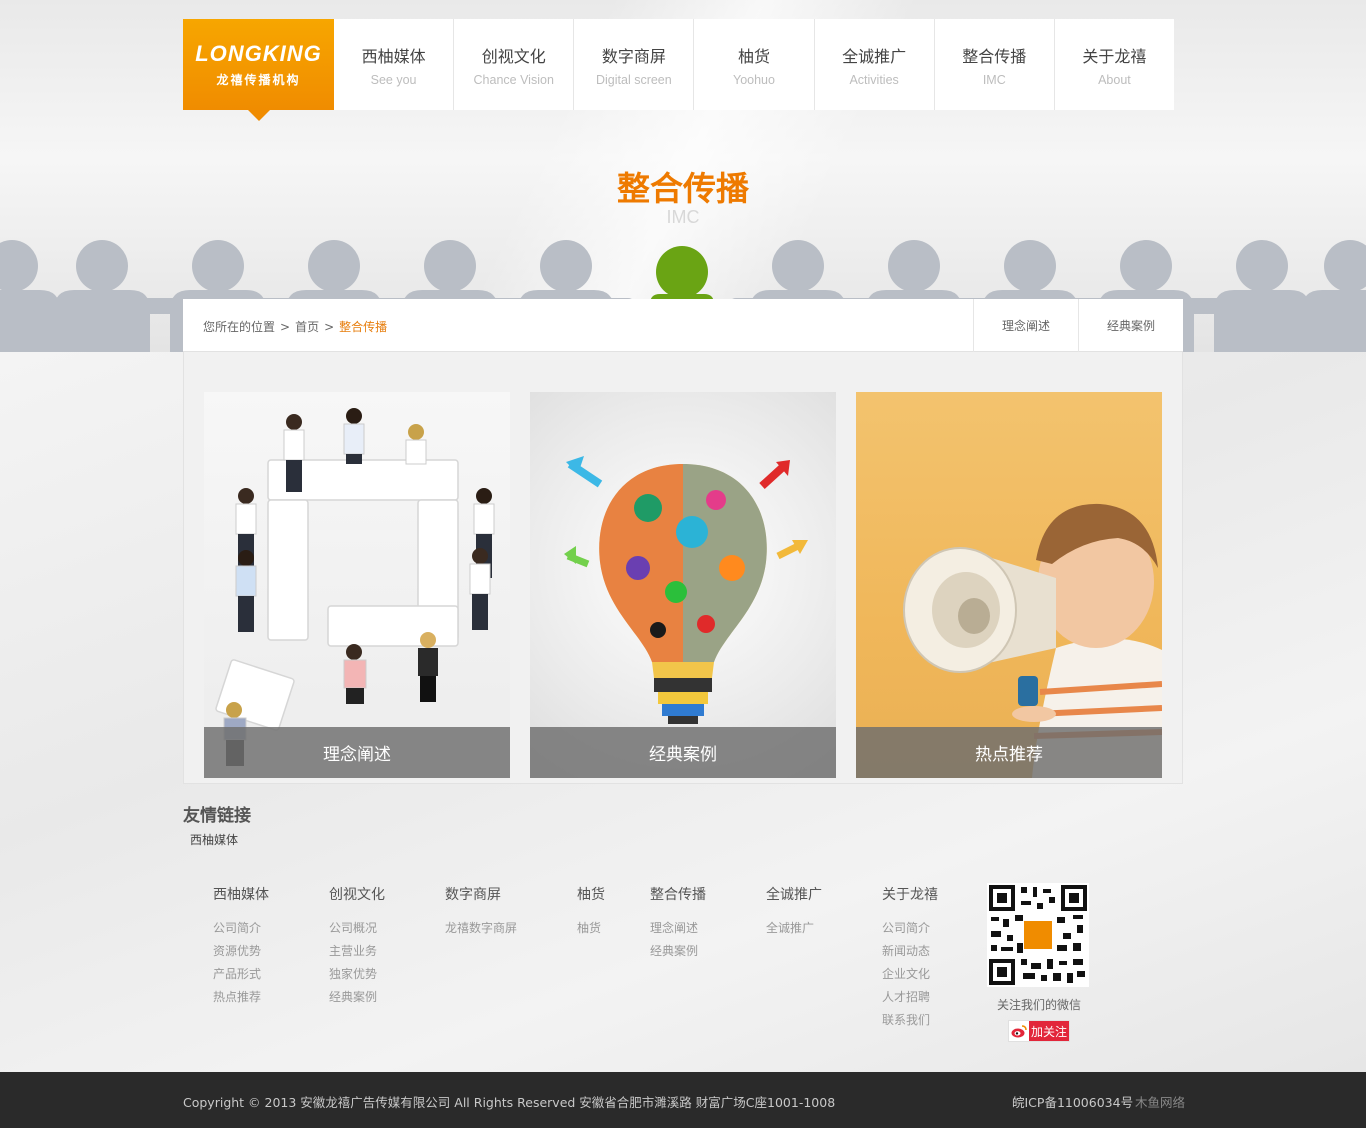  I want to click on friend-link: 西柚媒体, so click(214, 839).